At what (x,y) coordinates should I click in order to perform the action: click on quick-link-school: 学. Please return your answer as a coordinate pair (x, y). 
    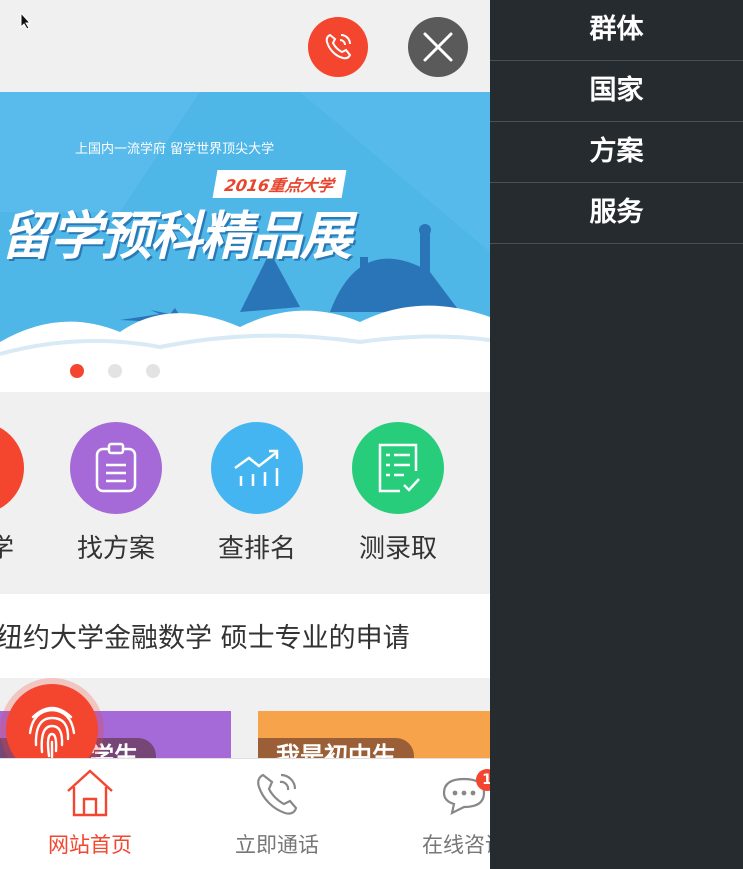
    Looking at the image, I should click on (14, 493).